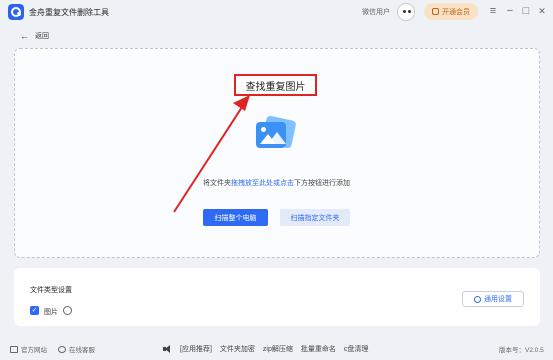  I want to click on app-title: 金舟重复文件删除工具, so click(69, 12).